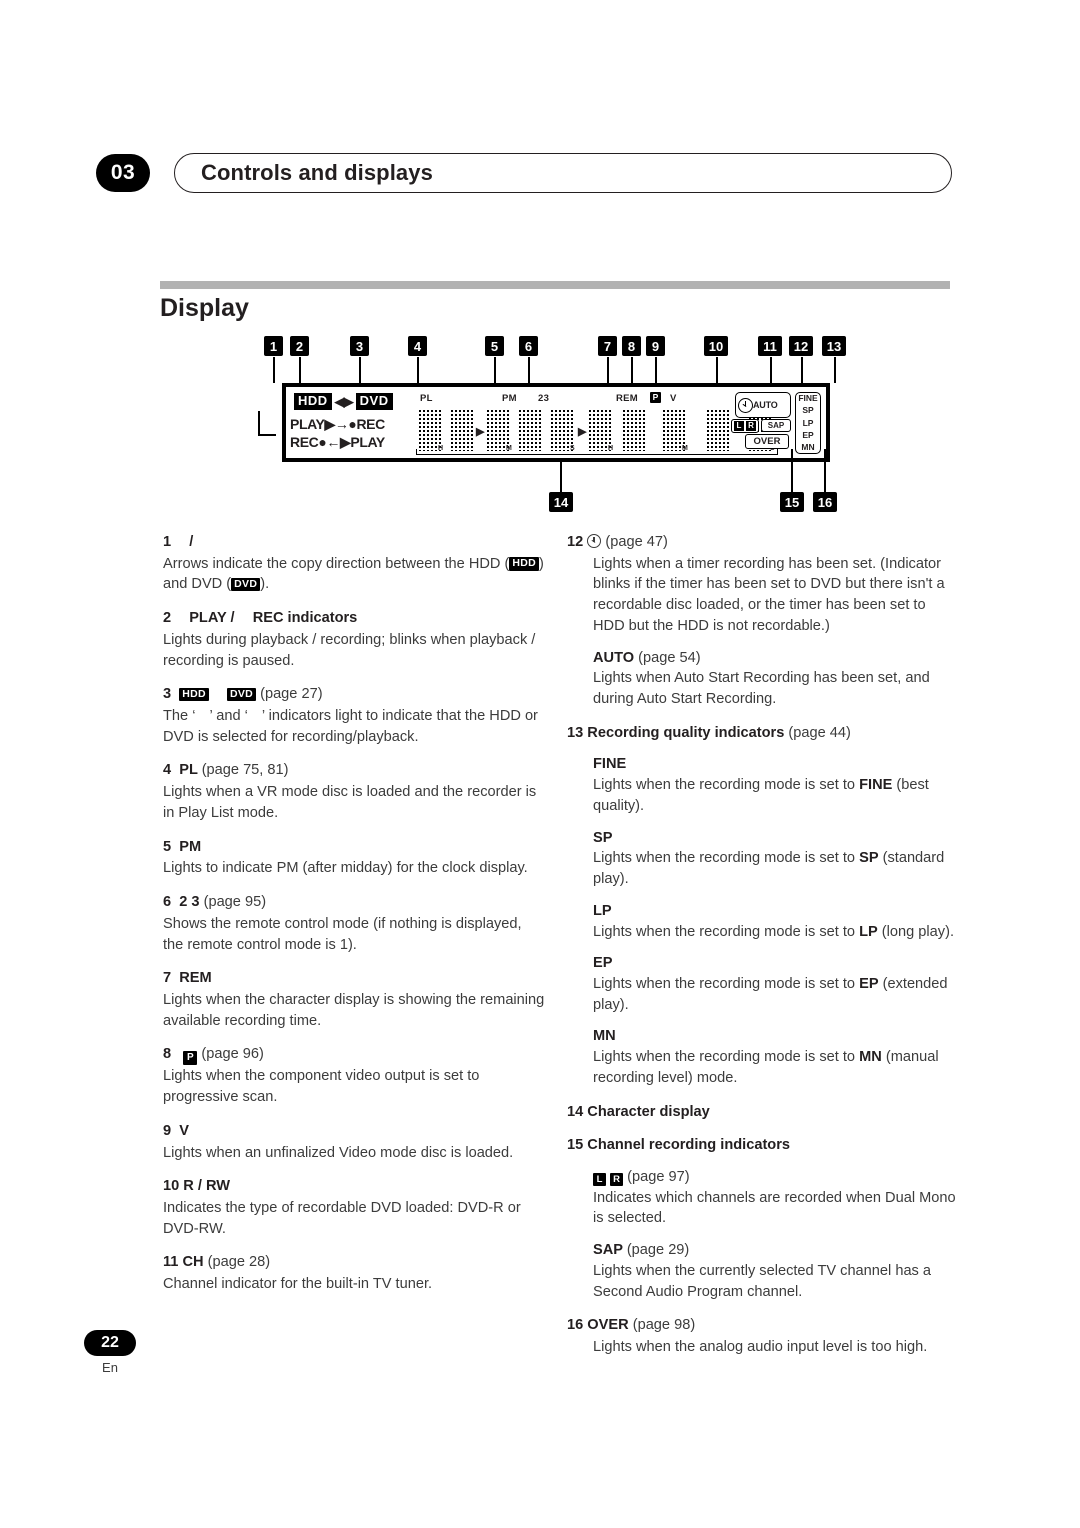  What do you see at coordinates (775, 1250) in the screenshot?
I see `sap-sub-head: SAP (page 29)` at bounding box center [775, 1250].